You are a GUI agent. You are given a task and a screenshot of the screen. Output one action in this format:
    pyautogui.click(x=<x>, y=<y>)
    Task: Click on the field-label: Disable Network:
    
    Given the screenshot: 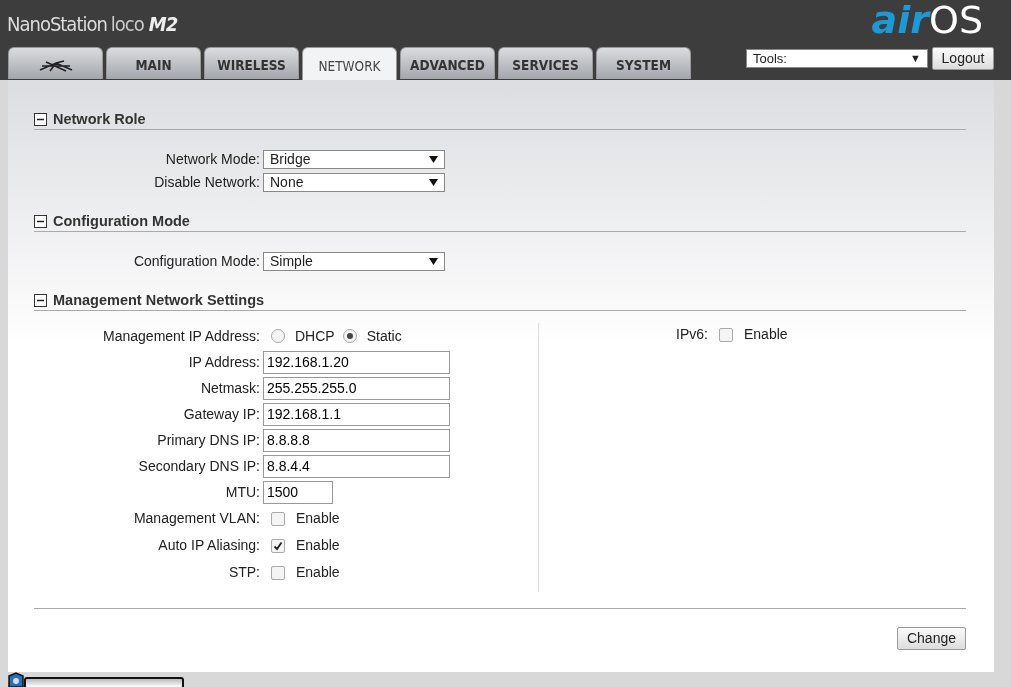 What is the action you would take?
    pyautogui.click(x=207, y=182)
    